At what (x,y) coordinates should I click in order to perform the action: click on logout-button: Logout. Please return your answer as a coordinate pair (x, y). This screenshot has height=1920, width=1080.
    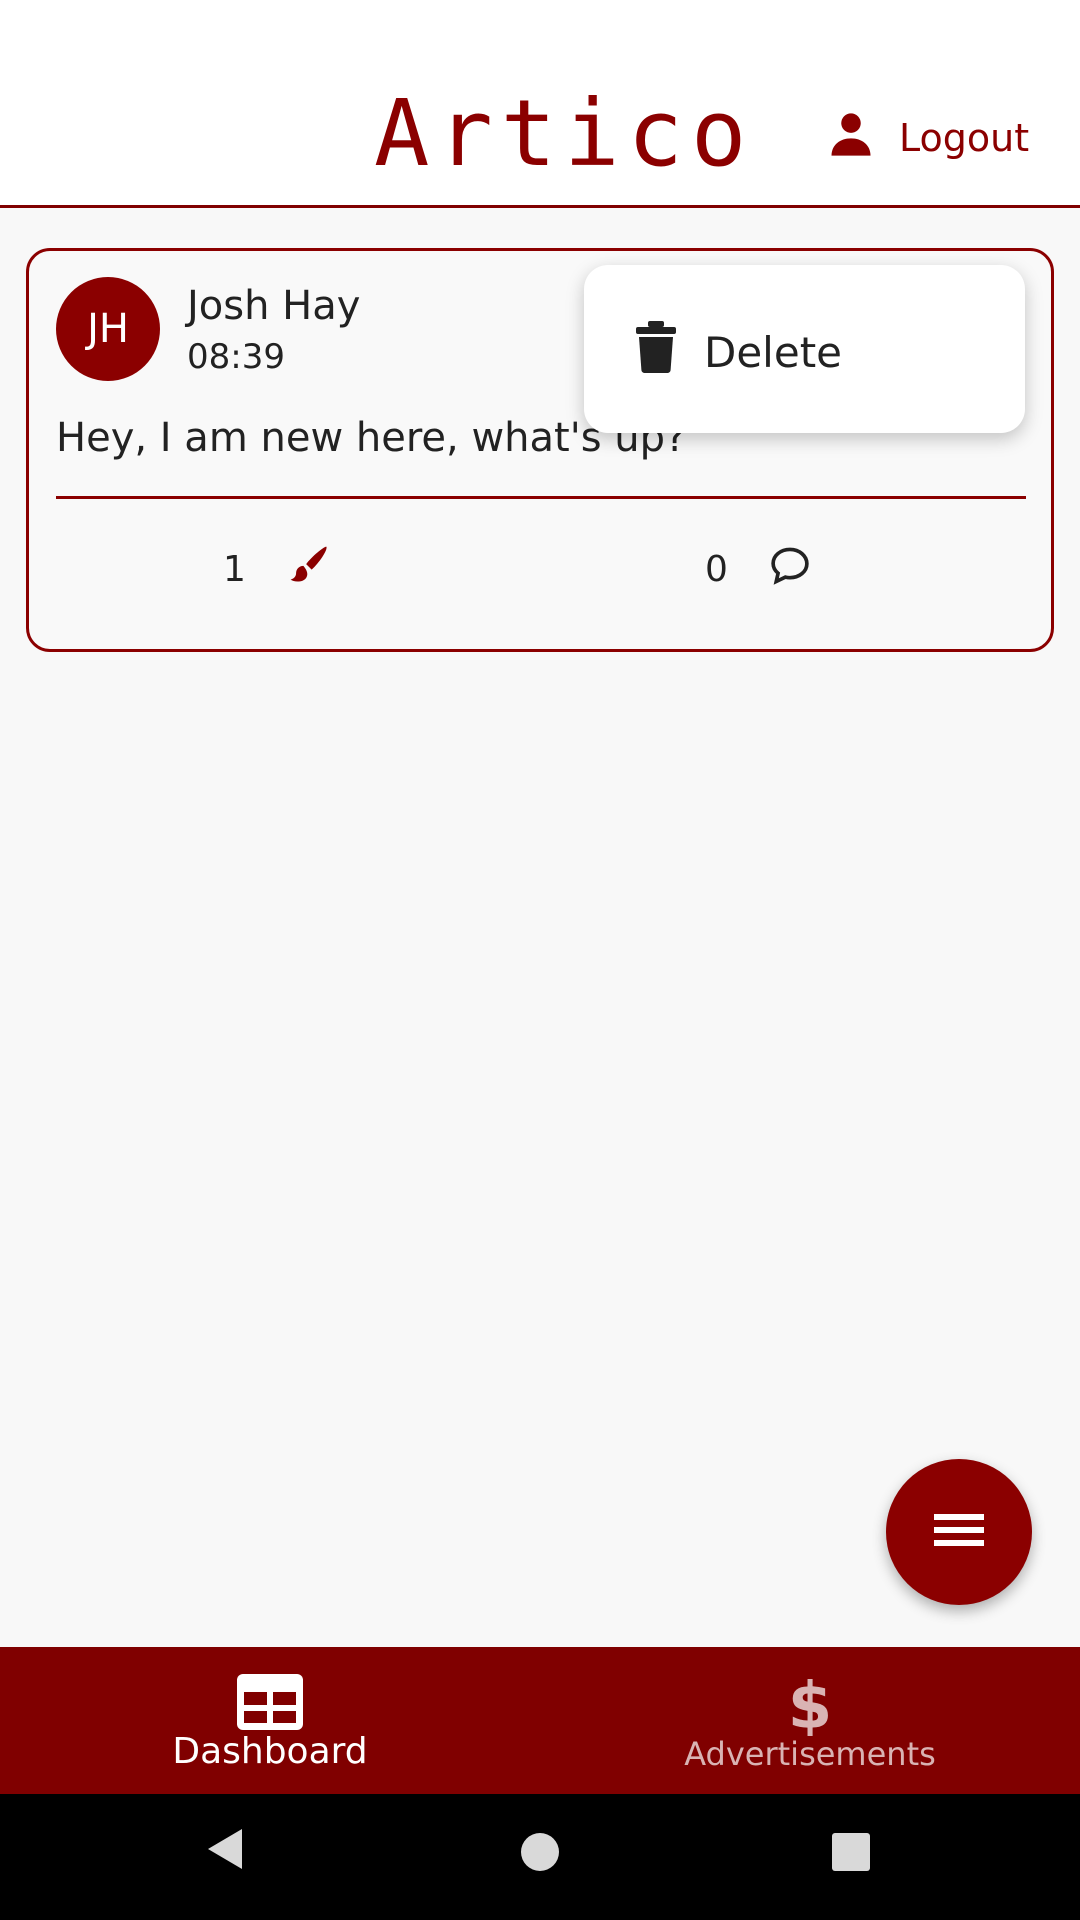
    Looking at the image, I should click on (927, 138).